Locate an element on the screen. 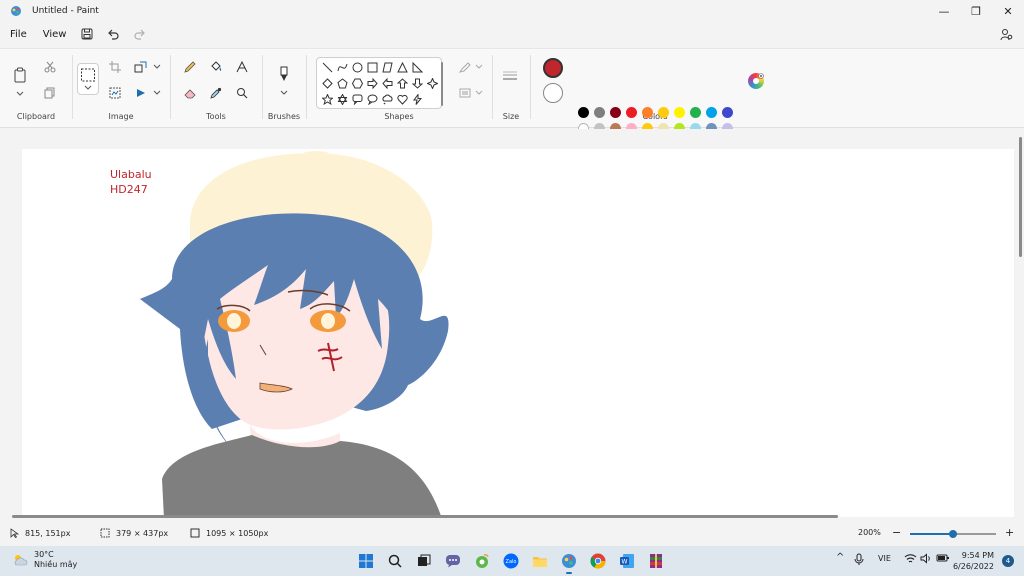 The width and height of the screenshot is (1024, 576). zalo-button: Zalo is located at coordinates (511, 561).